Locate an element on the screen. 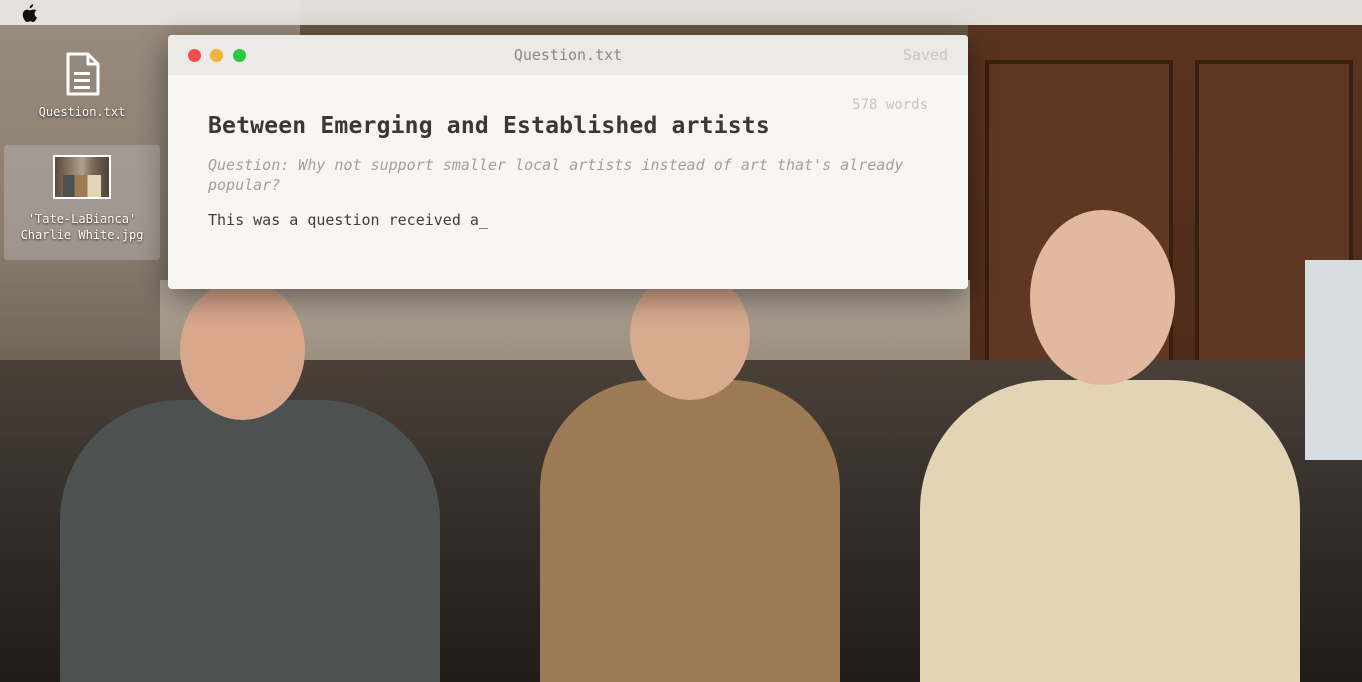 The image size is (1362, 682). window-title: Question.txt is located at coordinates (568, 55).